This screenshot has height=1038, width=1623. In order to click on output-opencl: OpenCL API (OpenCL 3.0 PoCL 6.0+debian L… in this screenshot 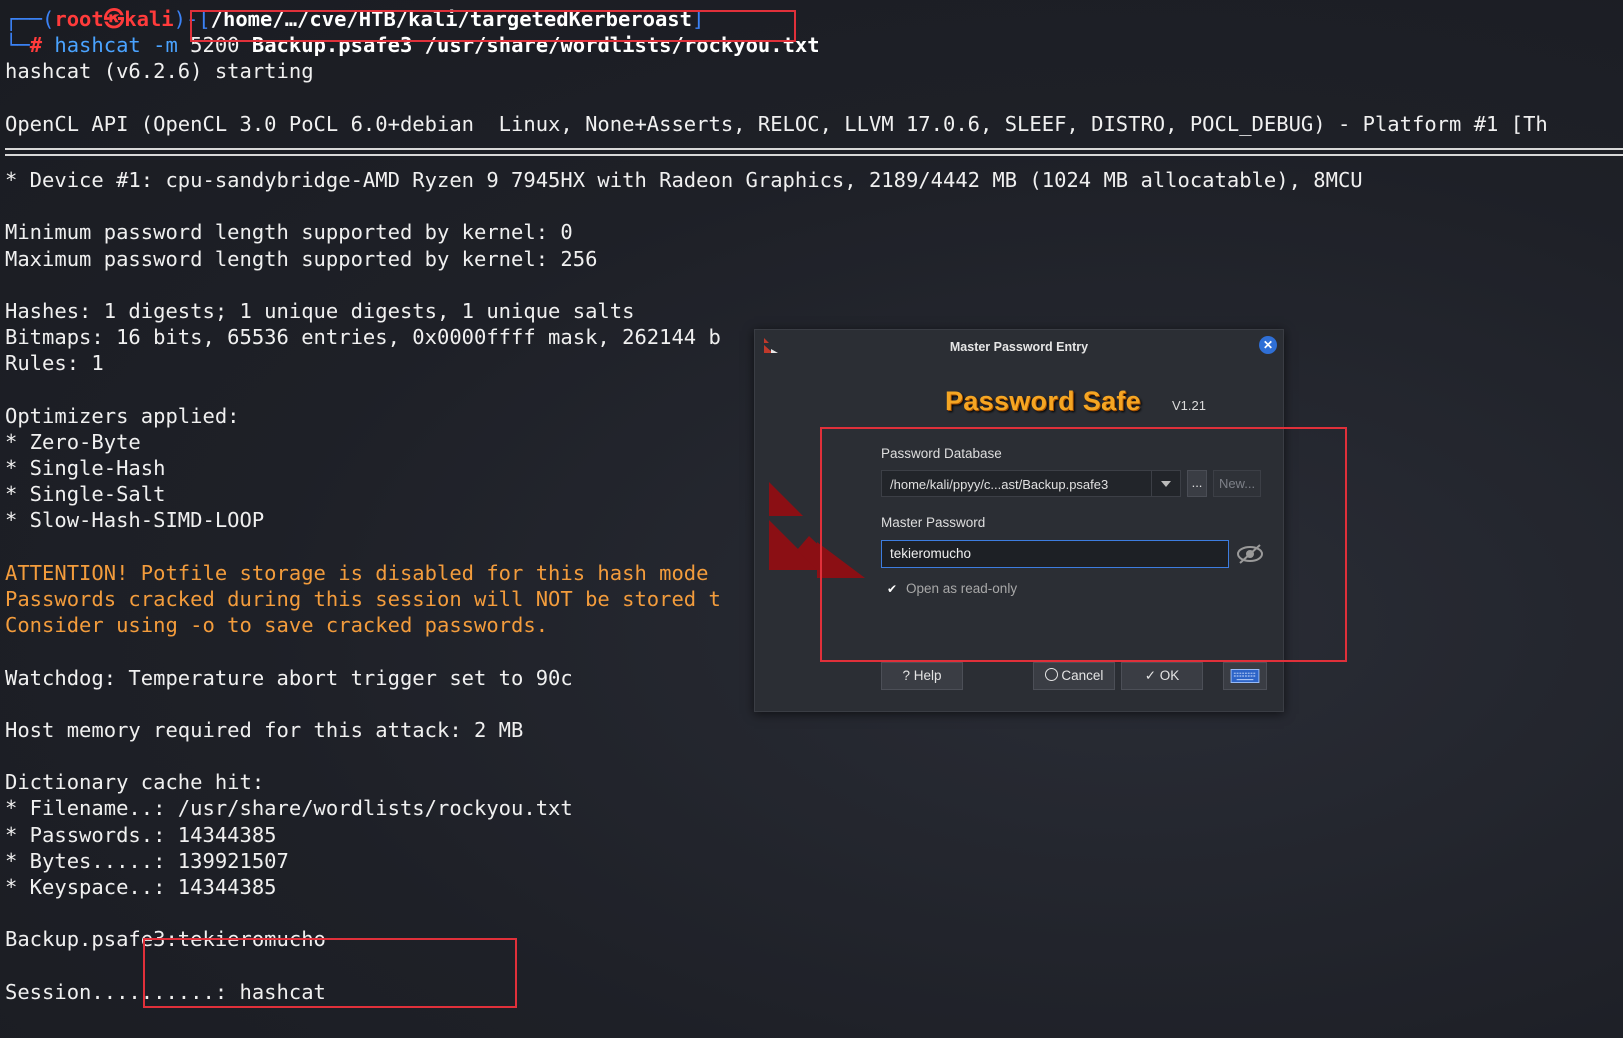, I will do `click(776, 123)`.